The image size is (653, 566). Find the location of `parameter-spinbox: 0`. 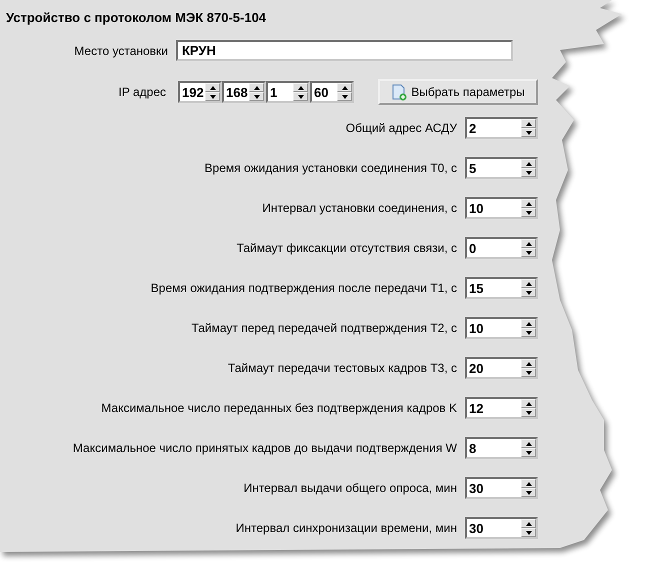

parameter-spinbox: 0 is located at coordinates (501, 248).